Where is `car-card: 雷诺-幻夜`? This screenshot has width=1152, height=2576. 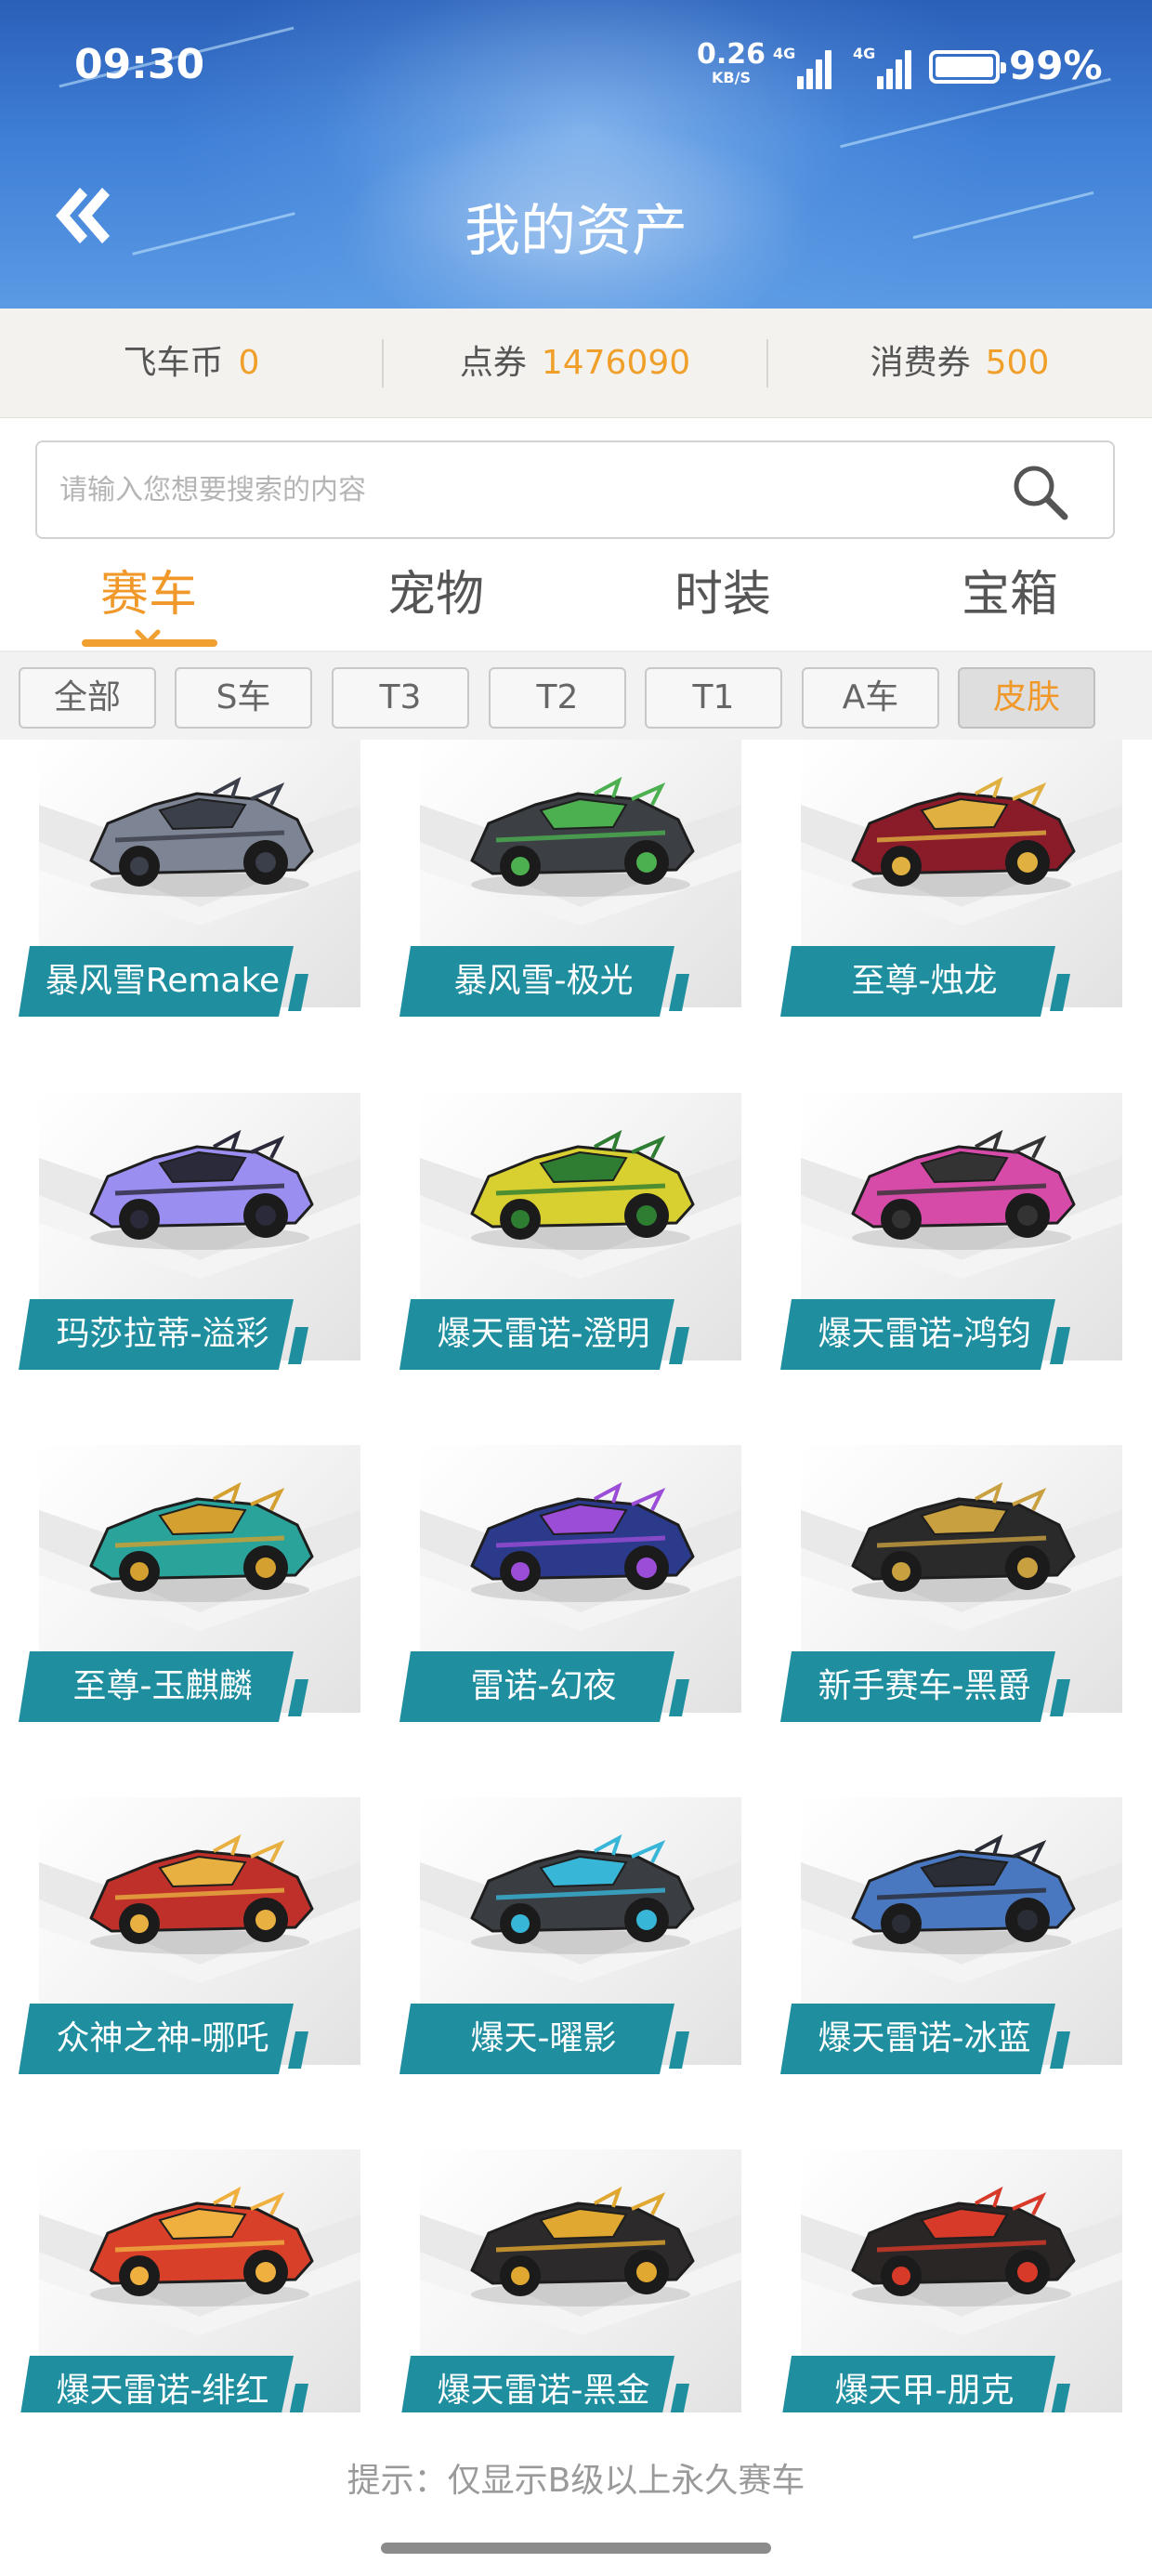 car-card: 雷诺-幻夜 is located at coordinates (570, 1585).